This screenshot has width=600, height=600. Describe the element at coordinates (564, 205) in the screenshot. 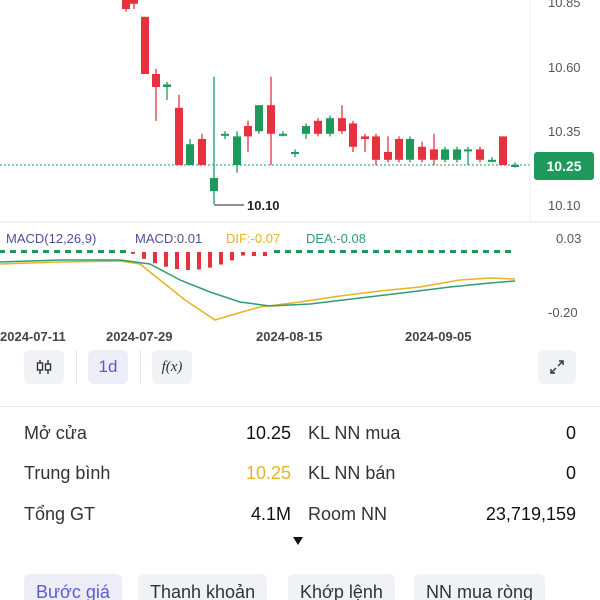

I see `y-axis-label: 10.10` at that location.